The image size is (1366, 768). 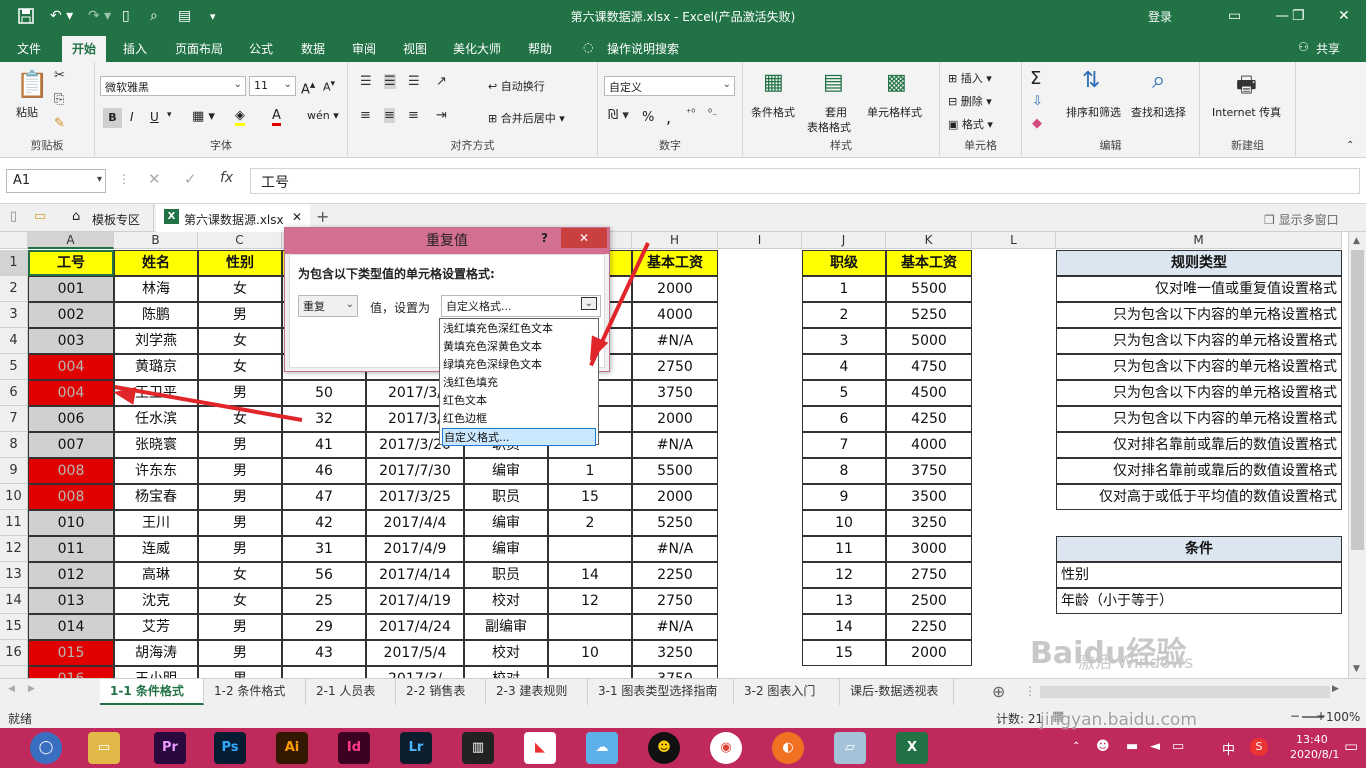 What do you see at coordinates (324, 471) in the screenshot?
I see `table-row-age: 46` at bounding box center [324, 471].